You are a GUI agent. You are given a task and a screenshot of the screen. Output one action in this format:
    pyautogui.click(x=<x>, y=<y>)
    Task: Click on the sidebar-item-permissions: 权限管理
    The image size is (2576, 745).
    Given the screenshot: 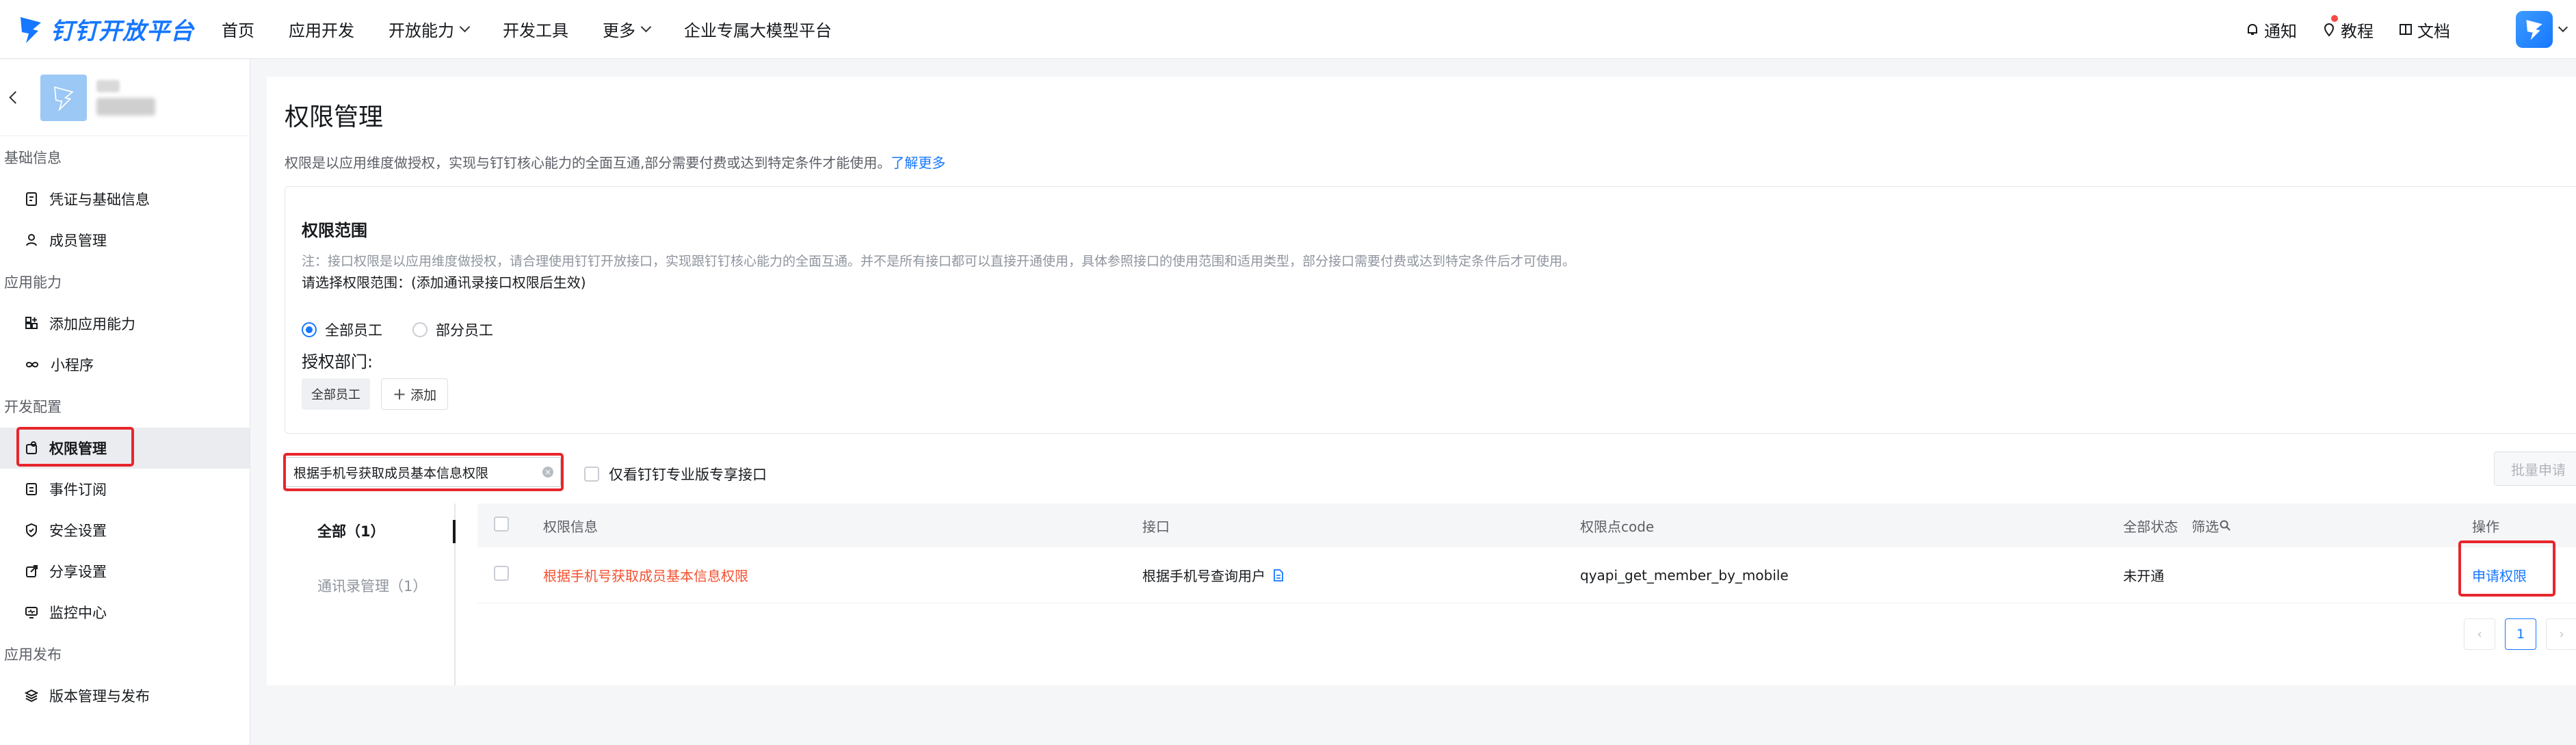 What is the action you would take?
    pyautogui.click(x=125, y=448)
    